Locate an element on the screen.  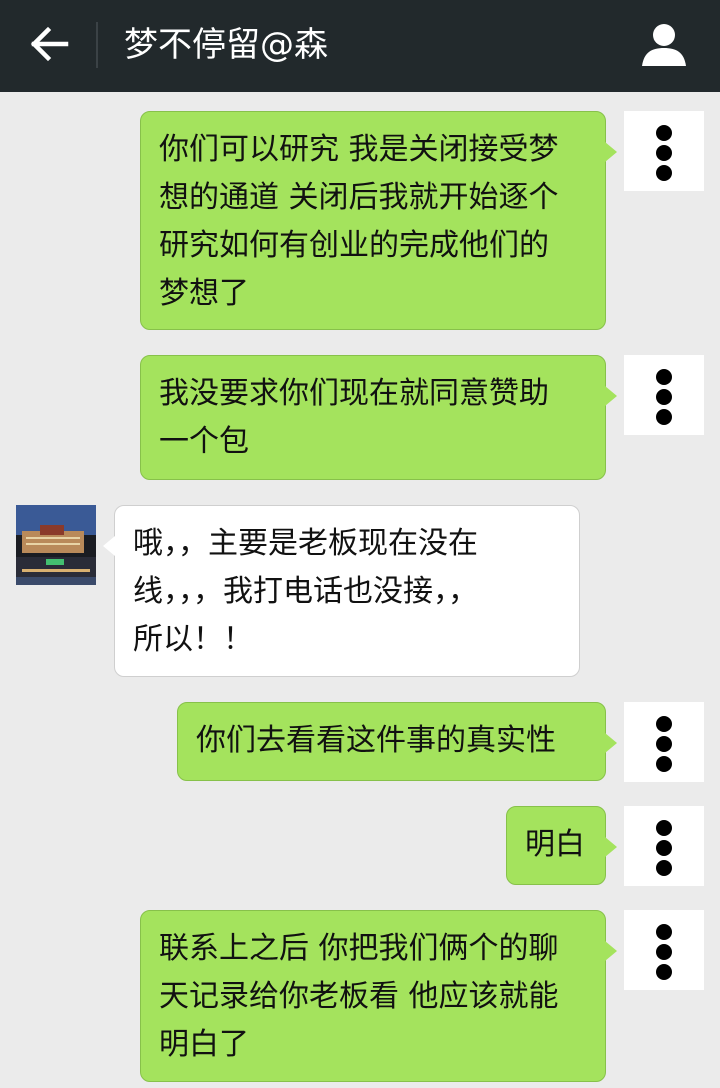
message-line: 你们可以研究 我是关闭接受梦 is located at coordinates (359, 149).